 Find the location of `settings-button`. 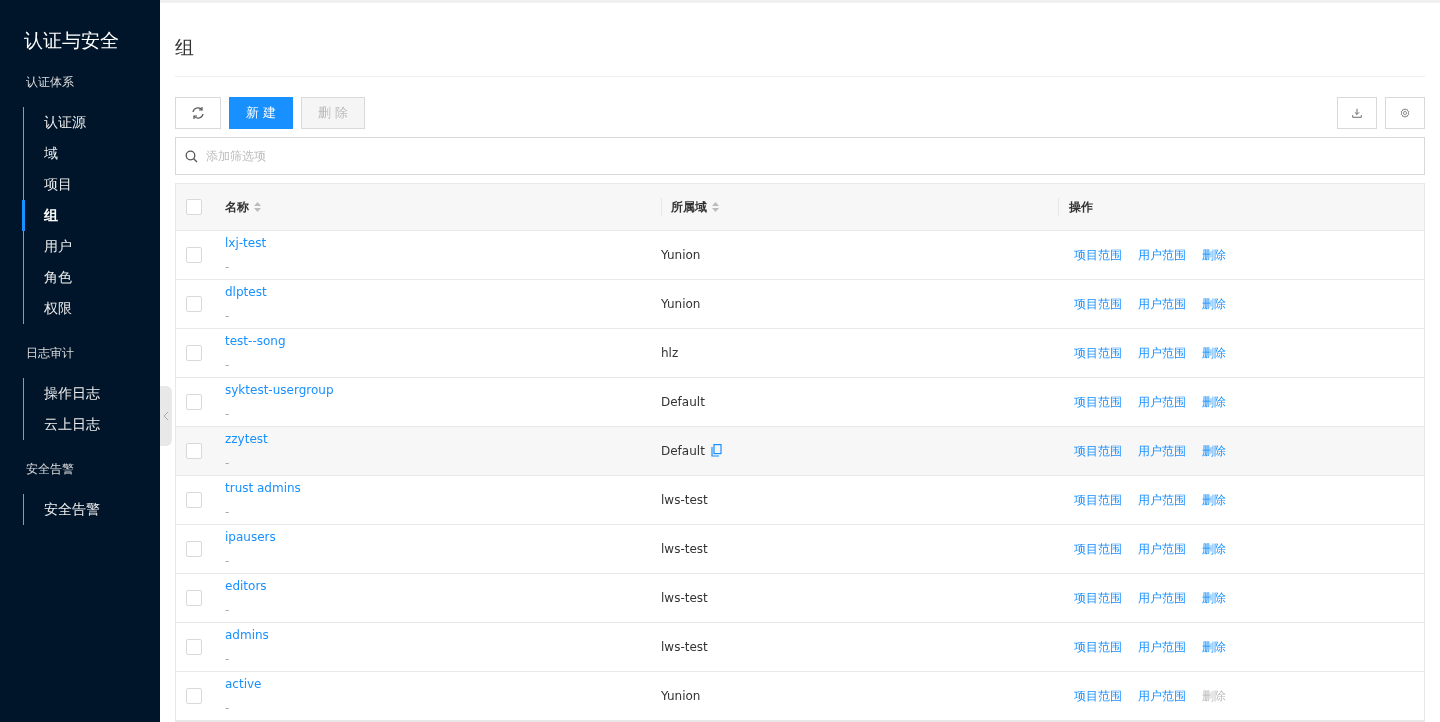

settings-button is located at coordinates (1405, 112).